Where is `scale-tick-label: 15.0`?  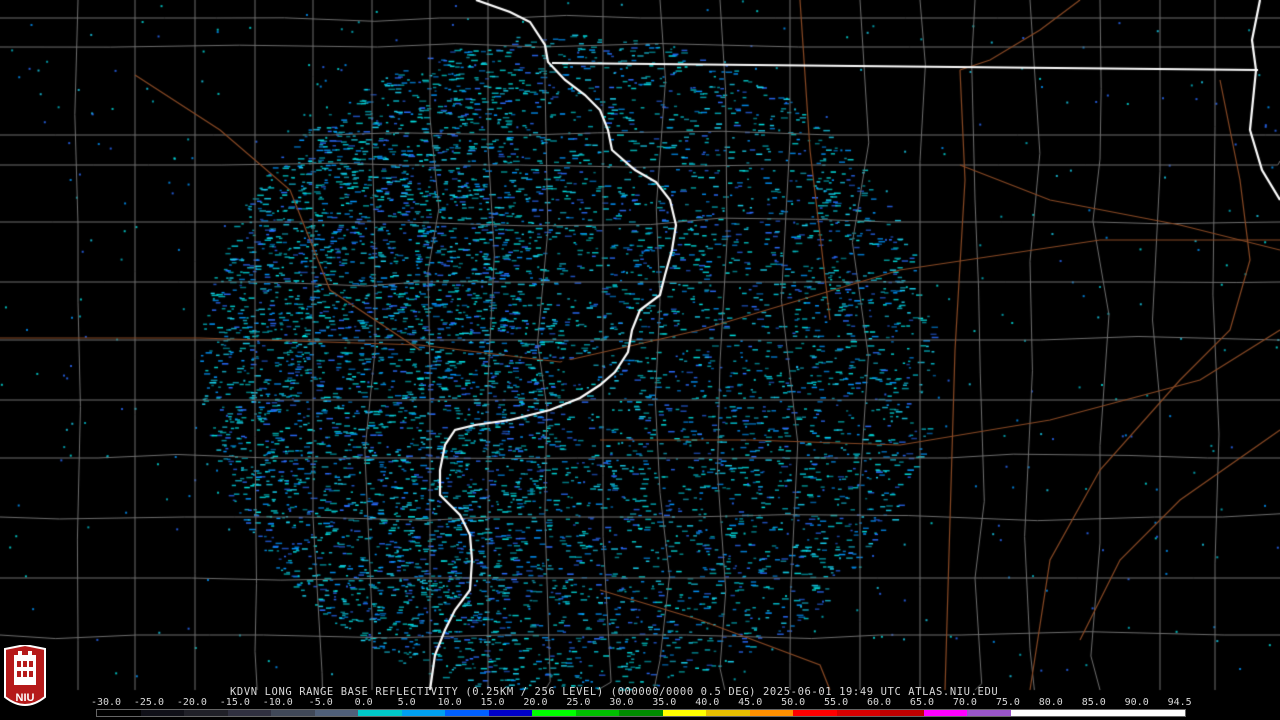
scale-tick-label: 15.0 is located at coordinates (492, 702).